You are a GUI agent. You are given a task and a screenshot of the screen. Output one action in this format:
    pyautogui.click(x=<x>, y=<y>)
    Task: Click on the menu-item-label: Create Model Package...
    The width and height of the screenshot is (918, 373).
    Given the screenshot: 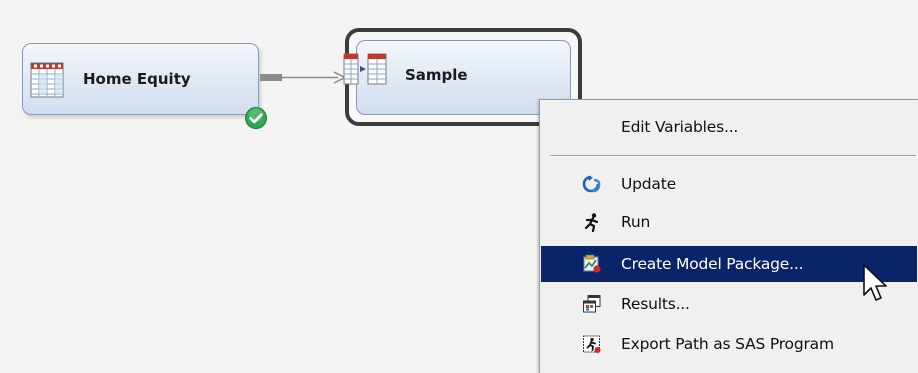 What is the action you would take?
    pyautogui.click(x=712, y=264)
    